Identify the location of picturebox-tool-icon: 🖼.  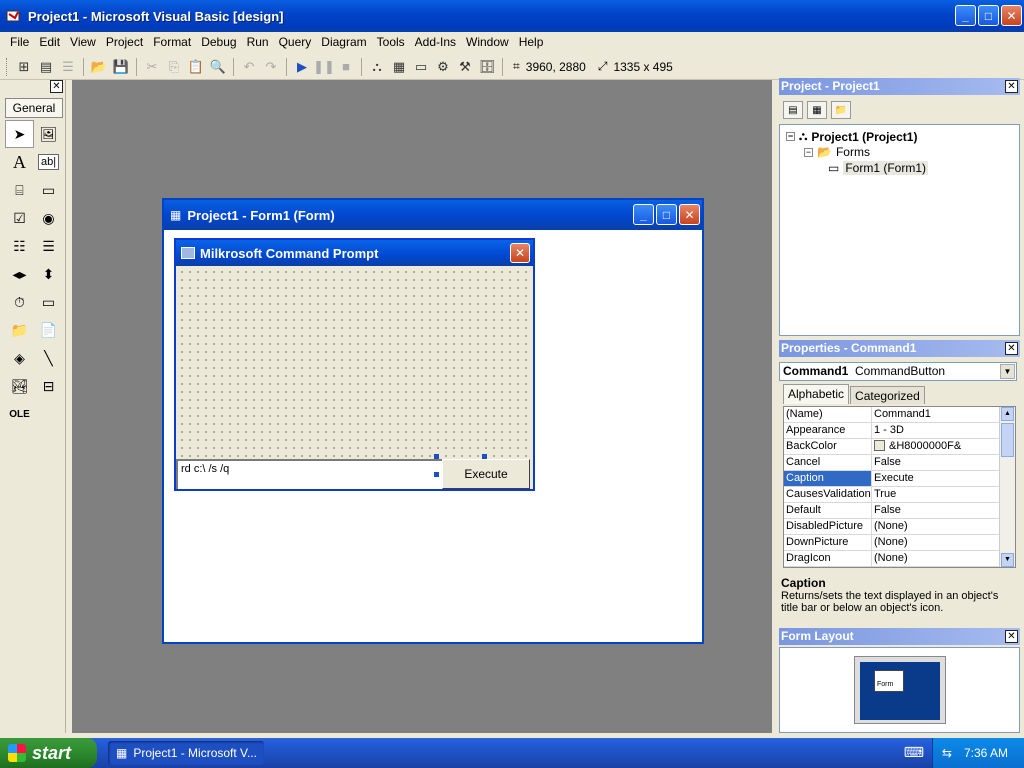
(48, 134).